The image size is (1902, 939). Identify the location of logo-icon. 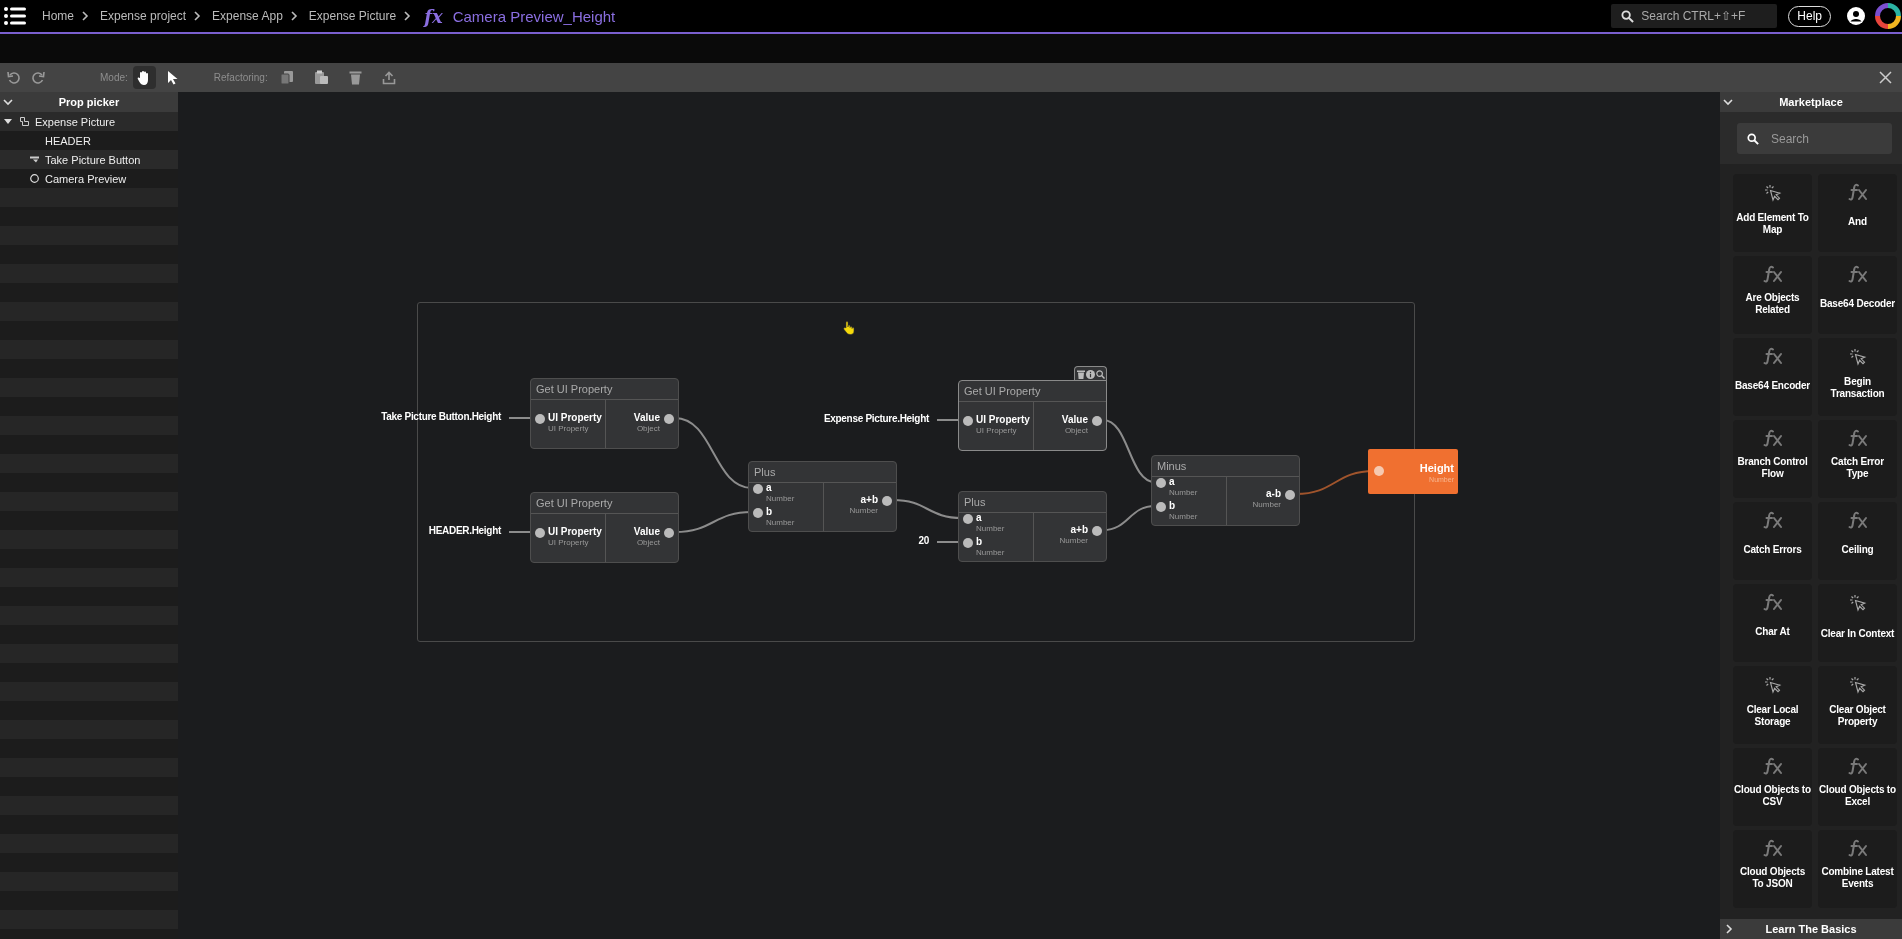
(1888, 16).